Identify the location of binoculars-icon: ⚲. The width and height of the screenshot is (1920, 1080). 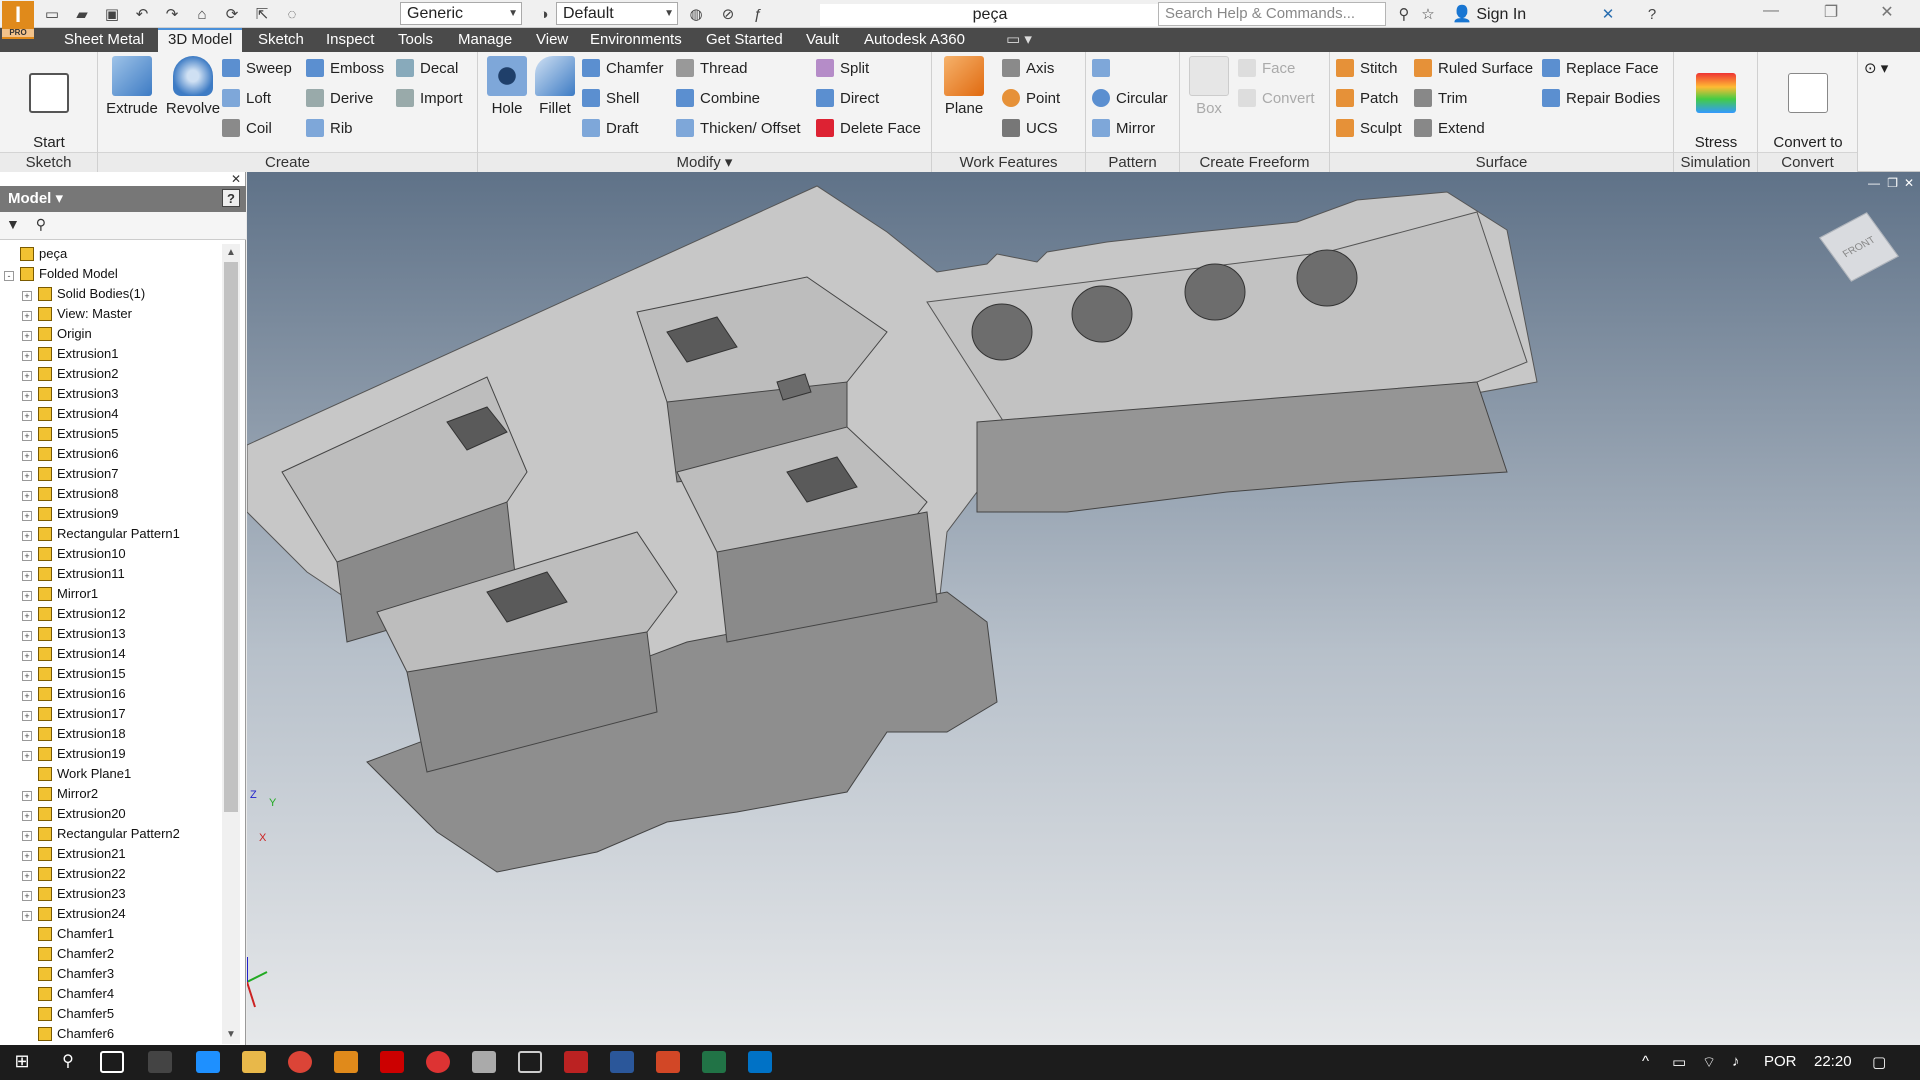
(1404, 14).